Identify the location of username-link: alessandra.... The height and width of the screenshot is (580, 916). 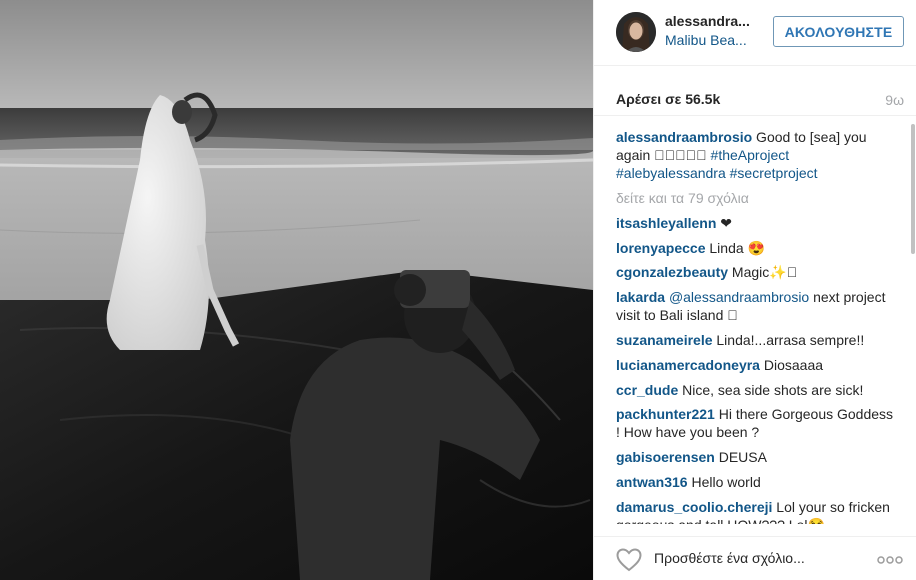
(712, 21).